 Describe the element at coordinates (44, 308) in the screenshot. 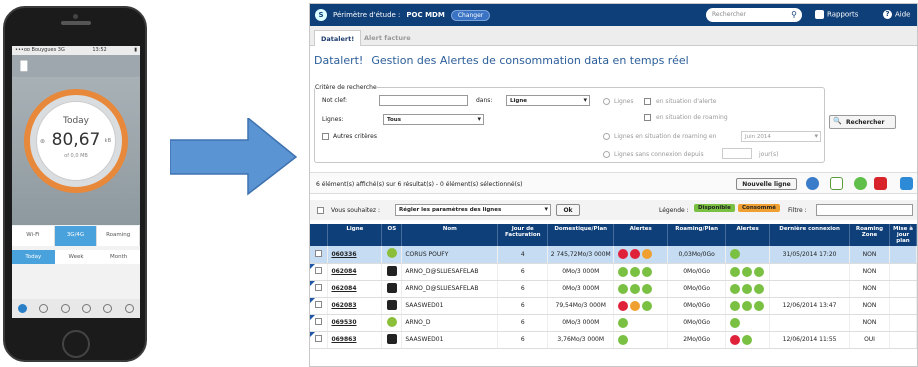

I see `nav-list-icon` at that location.